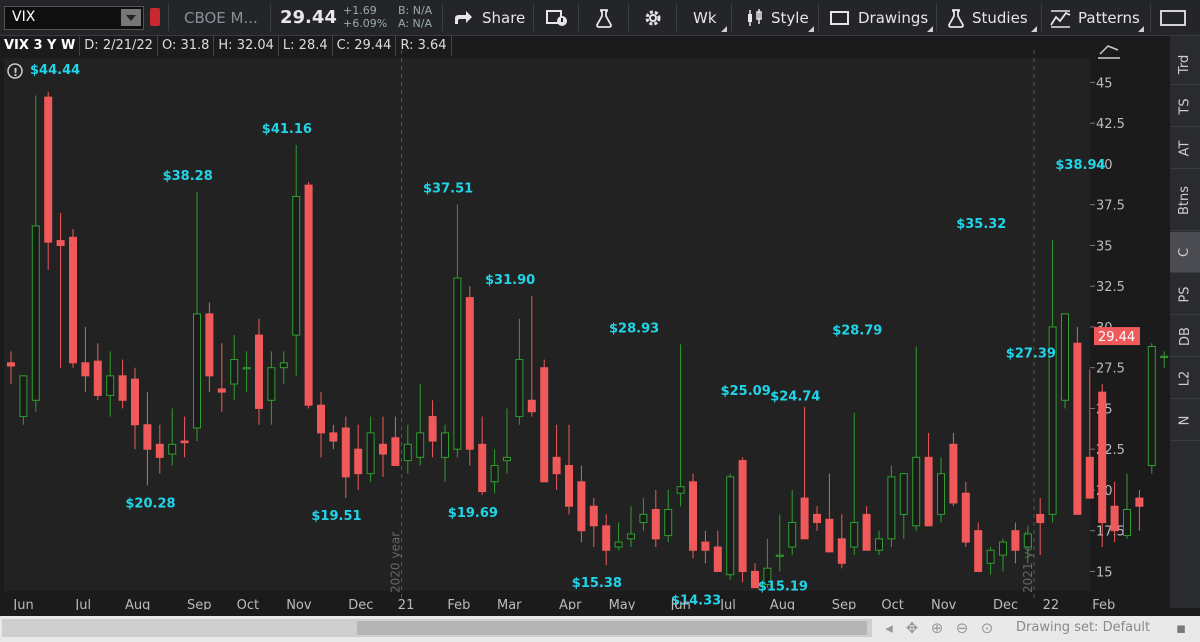 This screenshot has width=1200, height=642. I want to click on drawing-set-label: Drawing set: Default, so click(1083, 627).